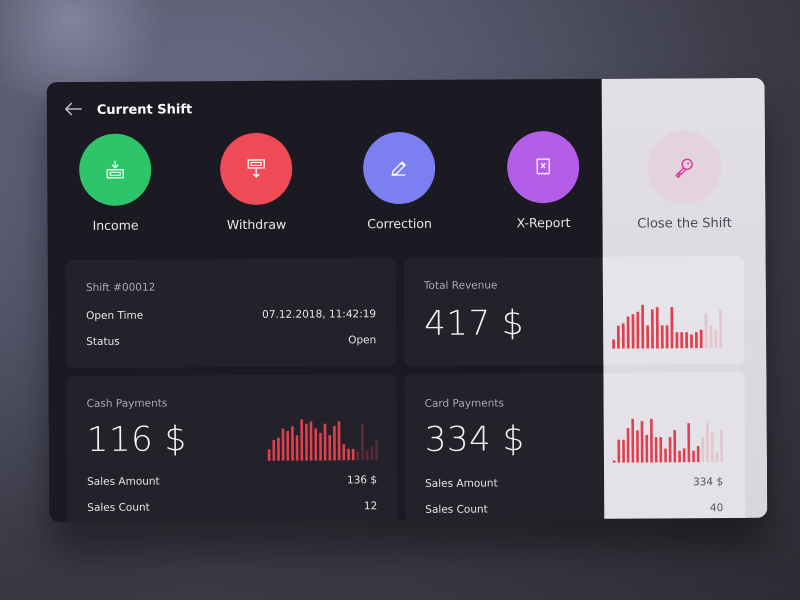 This screenshot has height=600, width=800. What do you see at coordinates (474, 439) in the screenshot?
I see `card-payments-amount: 334 $` at bounding box center [474, 439].